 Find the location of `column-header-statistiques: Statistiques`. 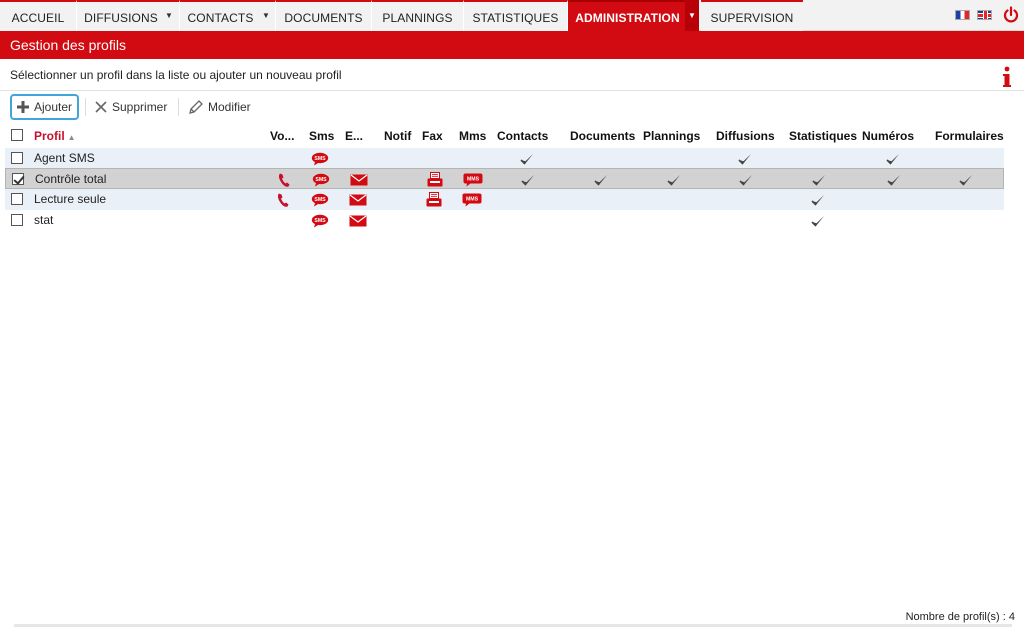

column-header-statistiques: Statistiques is located at coordinates (823, 136).